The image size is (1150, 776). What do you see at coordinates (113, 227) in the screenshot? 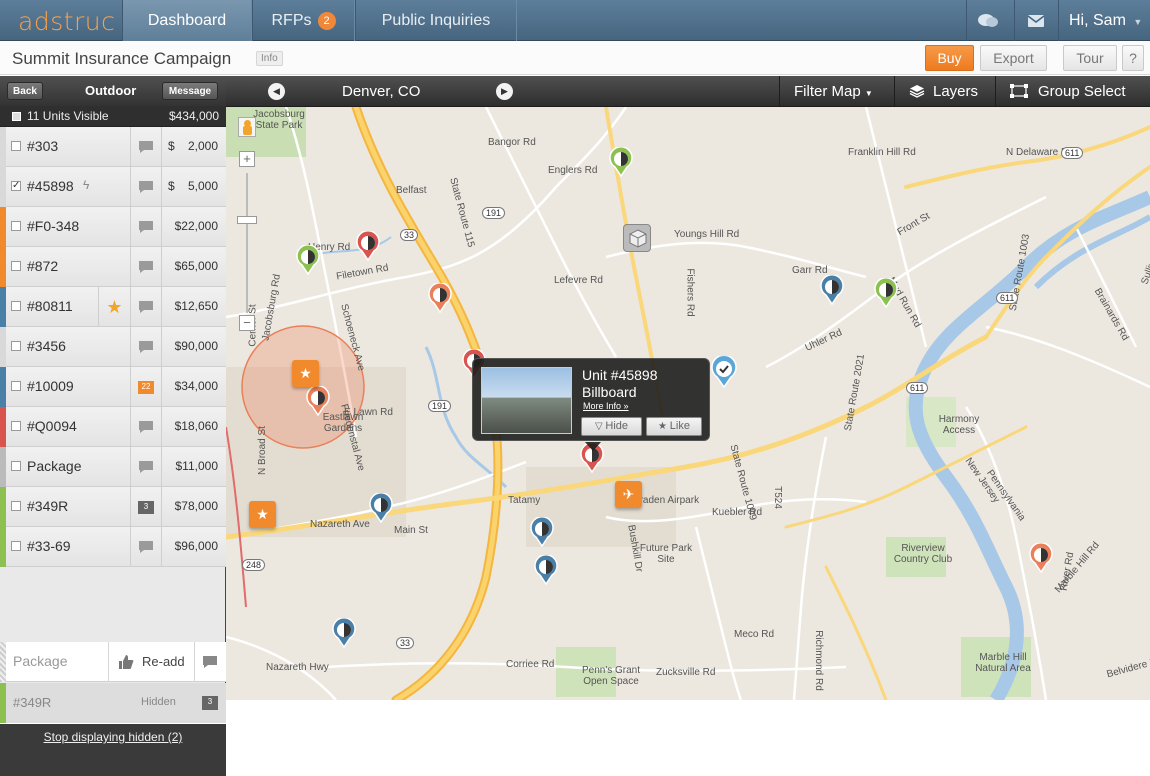
I see `unit-row: #F0-348 $22,000` at bounding box center [113, 227].